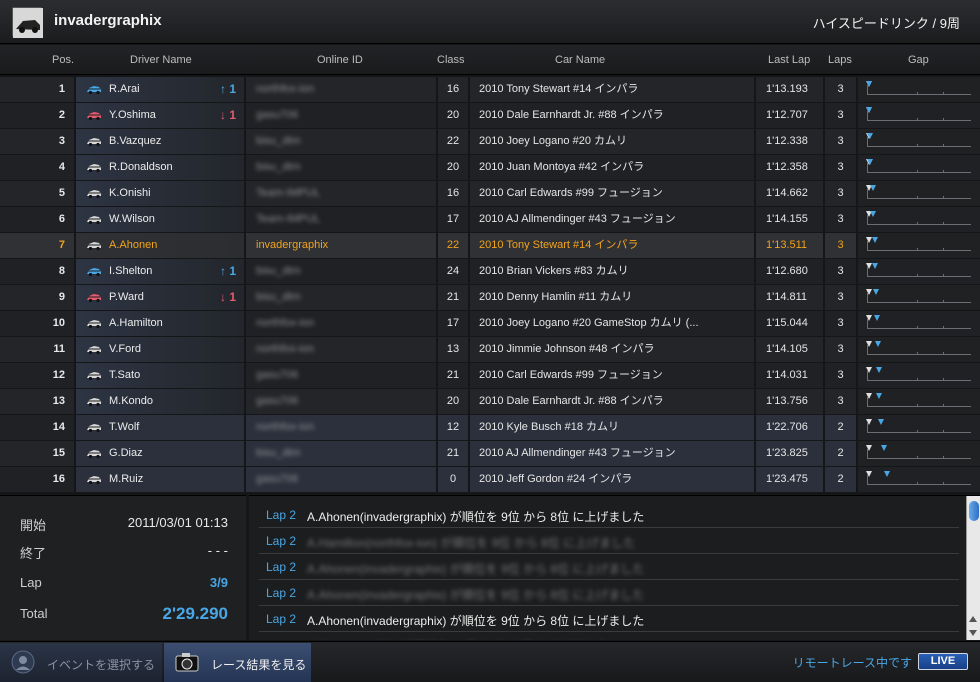  I want to click on class-cell: 24, so click(453, 271).